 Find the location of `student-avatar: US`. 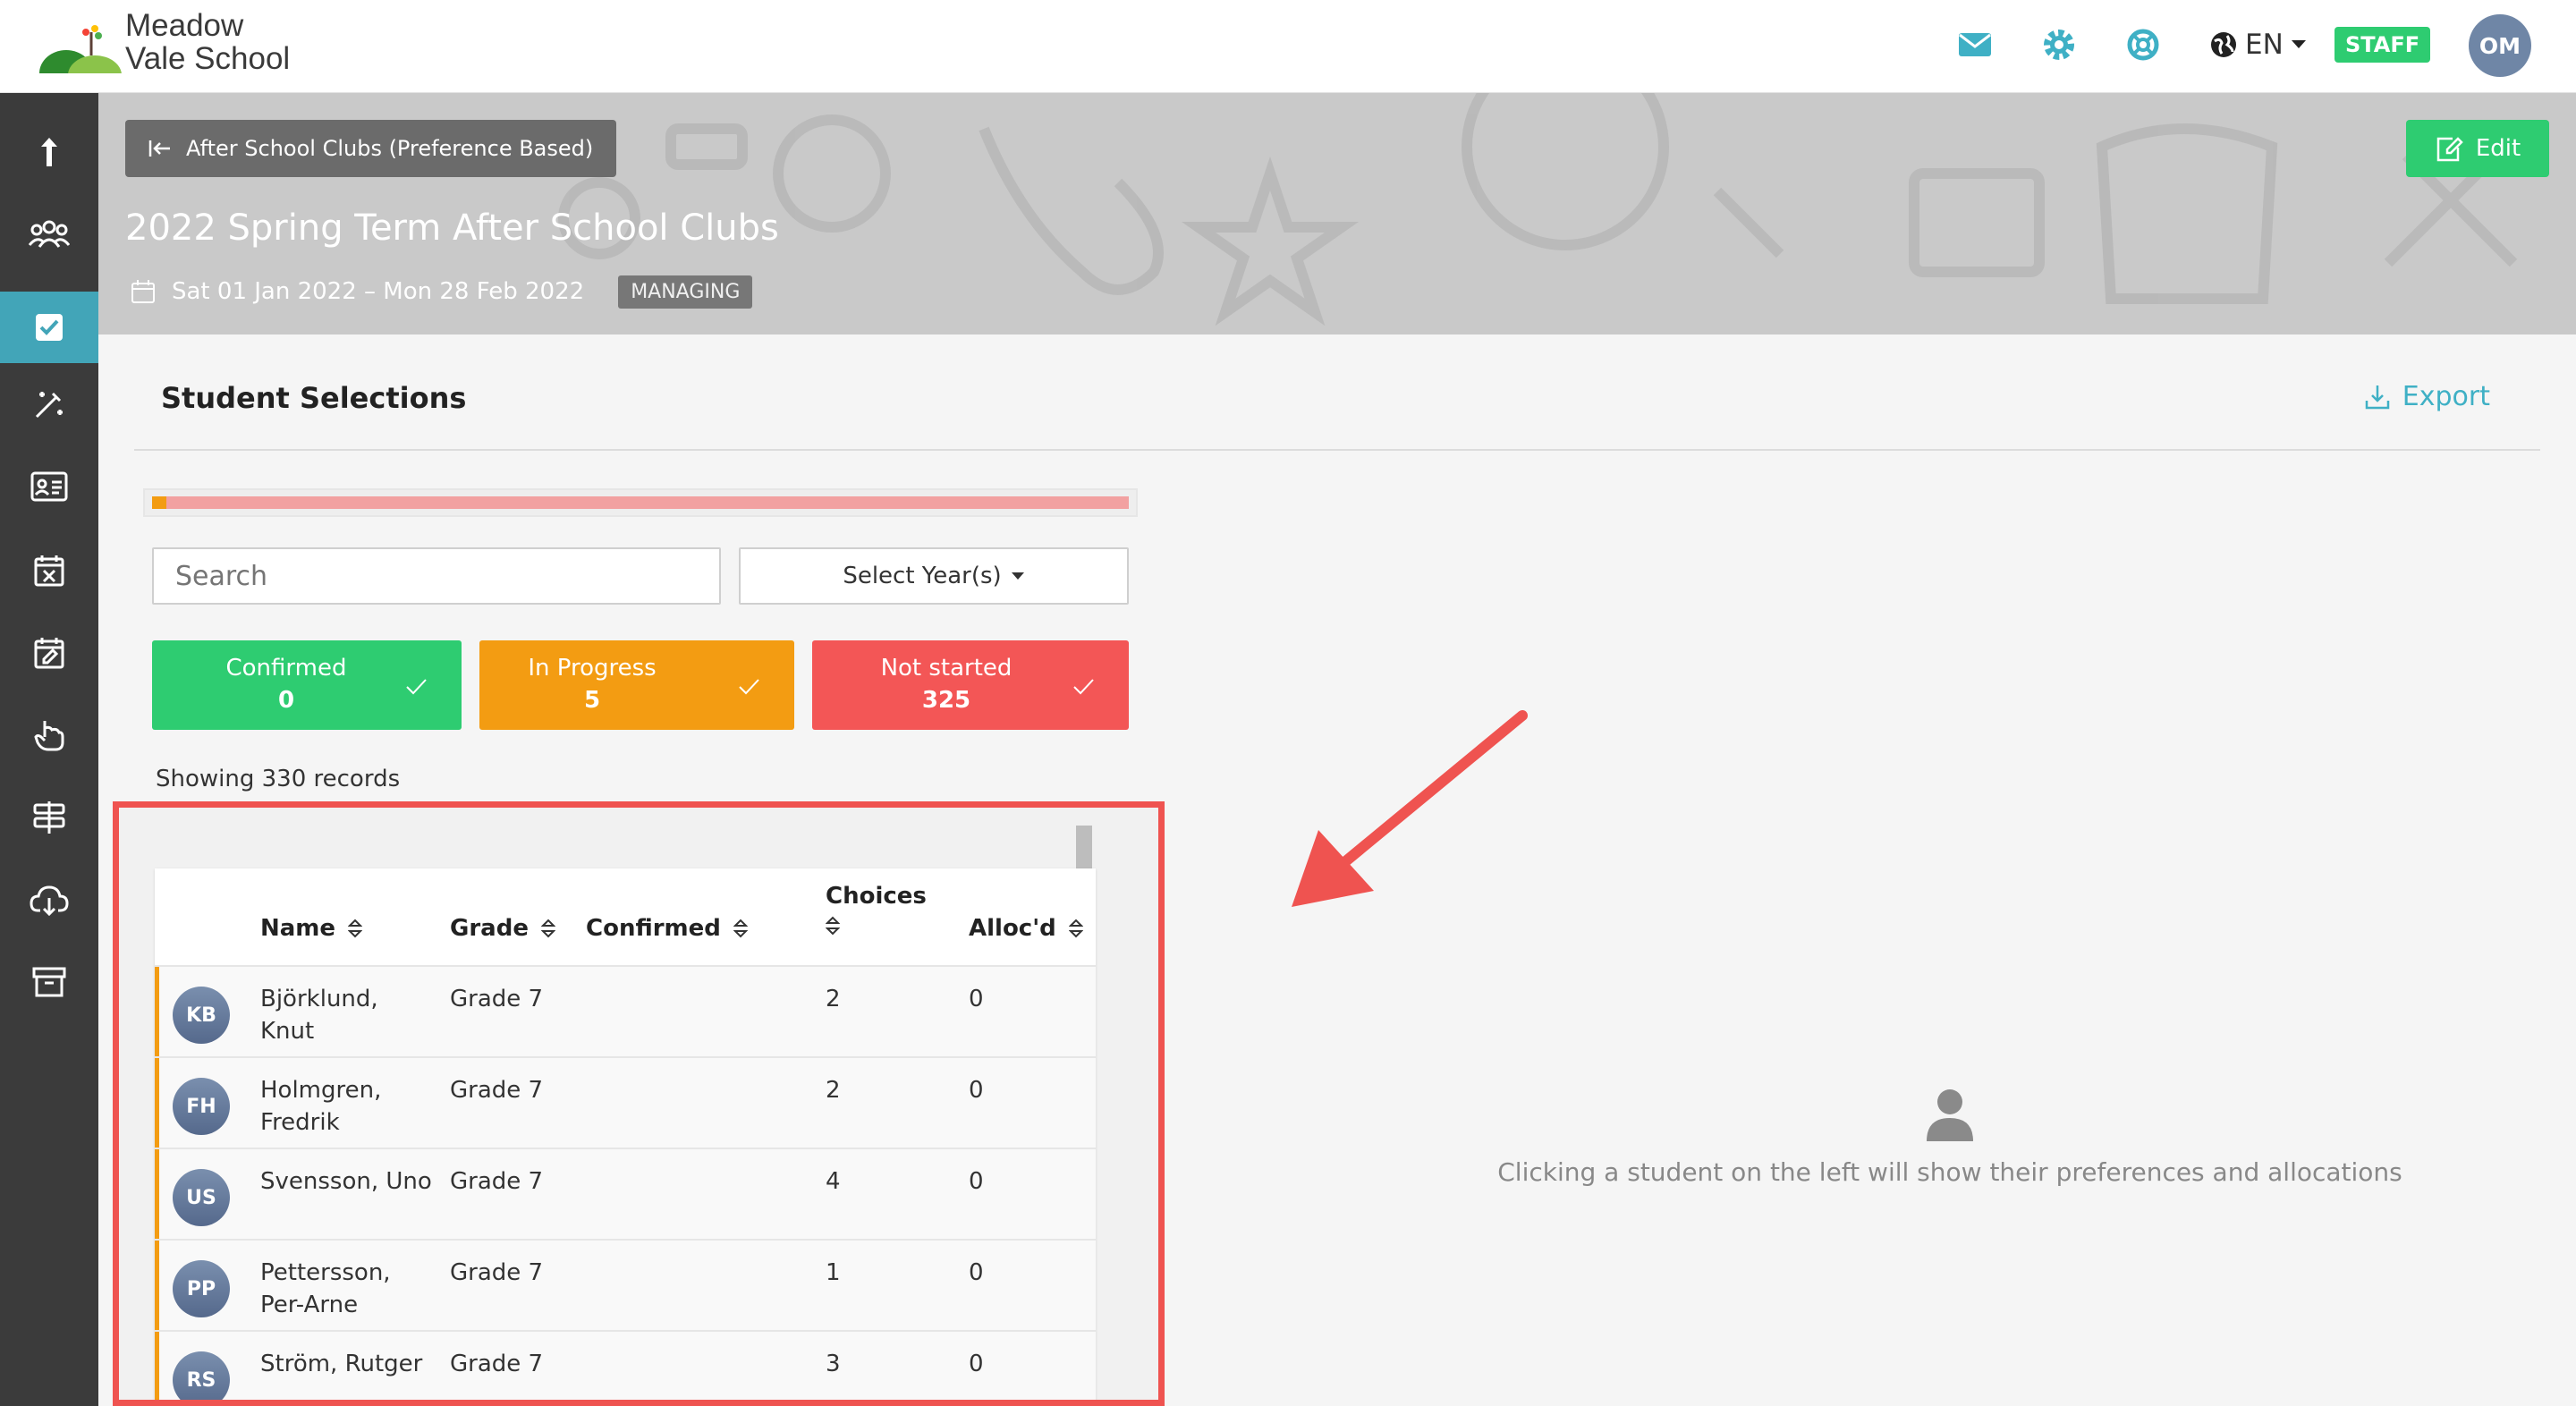

student-avatar: US is located at coordinates (201, 1198).